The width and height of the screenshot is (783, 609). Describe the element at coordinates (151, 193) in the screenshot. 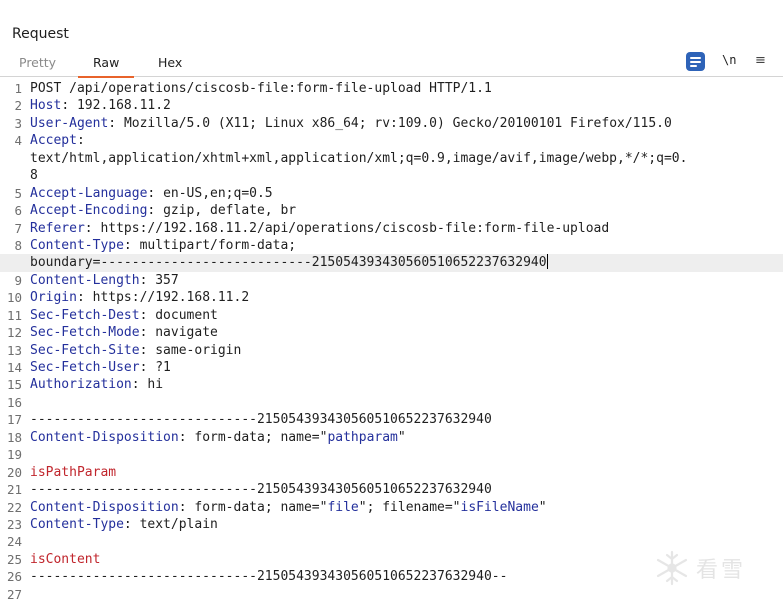

I see `code-text: Accept-Language: en-US,en;q=0.5` at that location.